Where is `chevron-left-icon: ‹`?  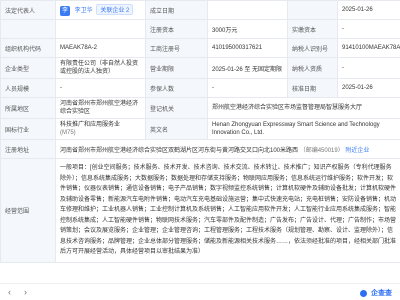 chevron-left-icon: ‹ is located at coordinates (9, 292).